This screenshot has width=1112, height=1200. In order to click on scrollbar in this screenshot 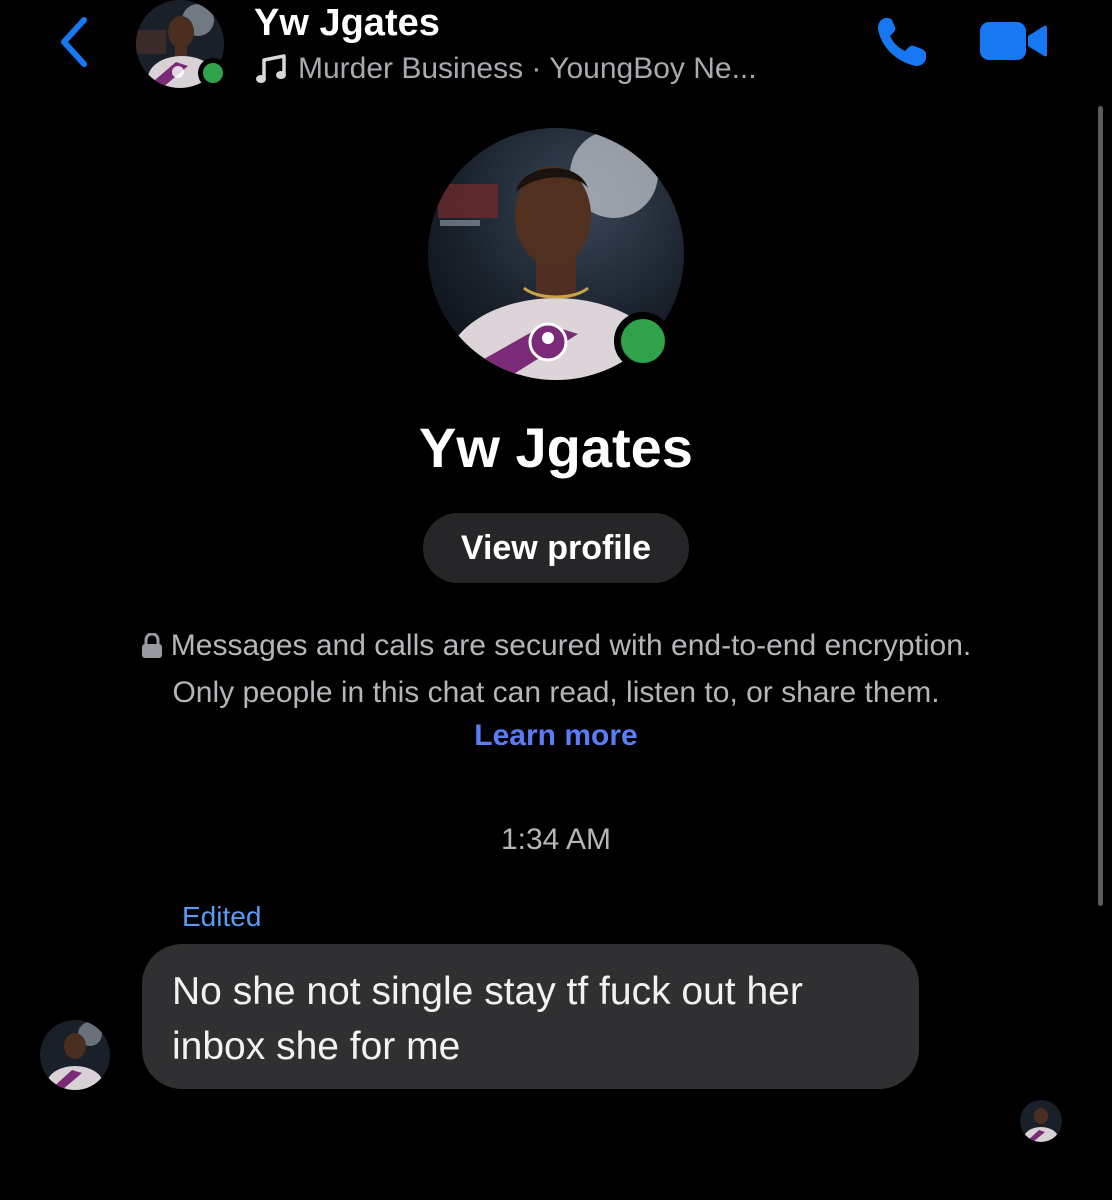, I will do `click(1100, 506)`.